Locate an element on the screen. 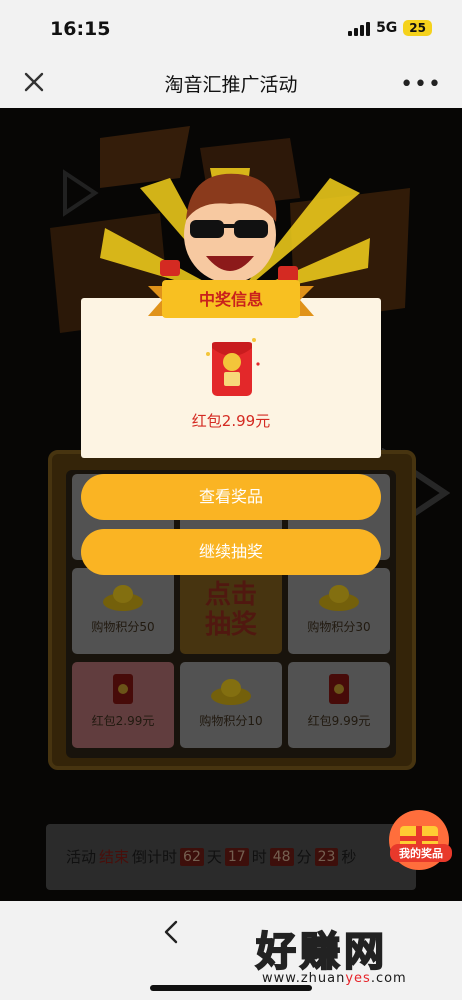 The width and height of the screenshot is (462, 1000). watermark-logo: 好赚网 is located at coordinates (321, 952).